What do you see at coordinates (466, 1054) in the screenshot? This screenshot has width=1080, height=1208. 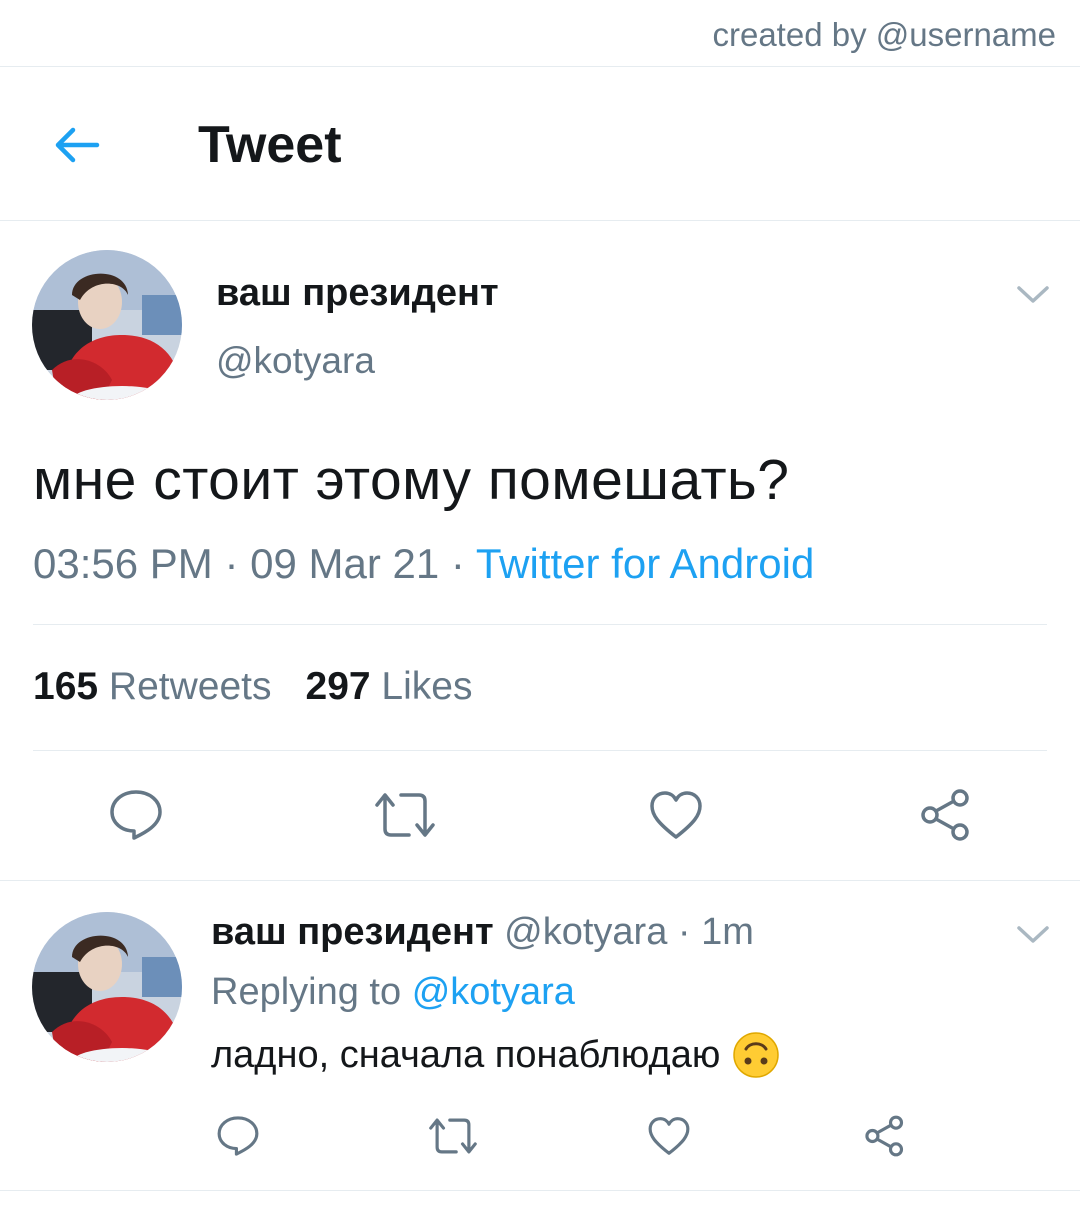 I see `reply-text-content: ладно, сначала понаблюдаю` at bounding box center [466, 1054].